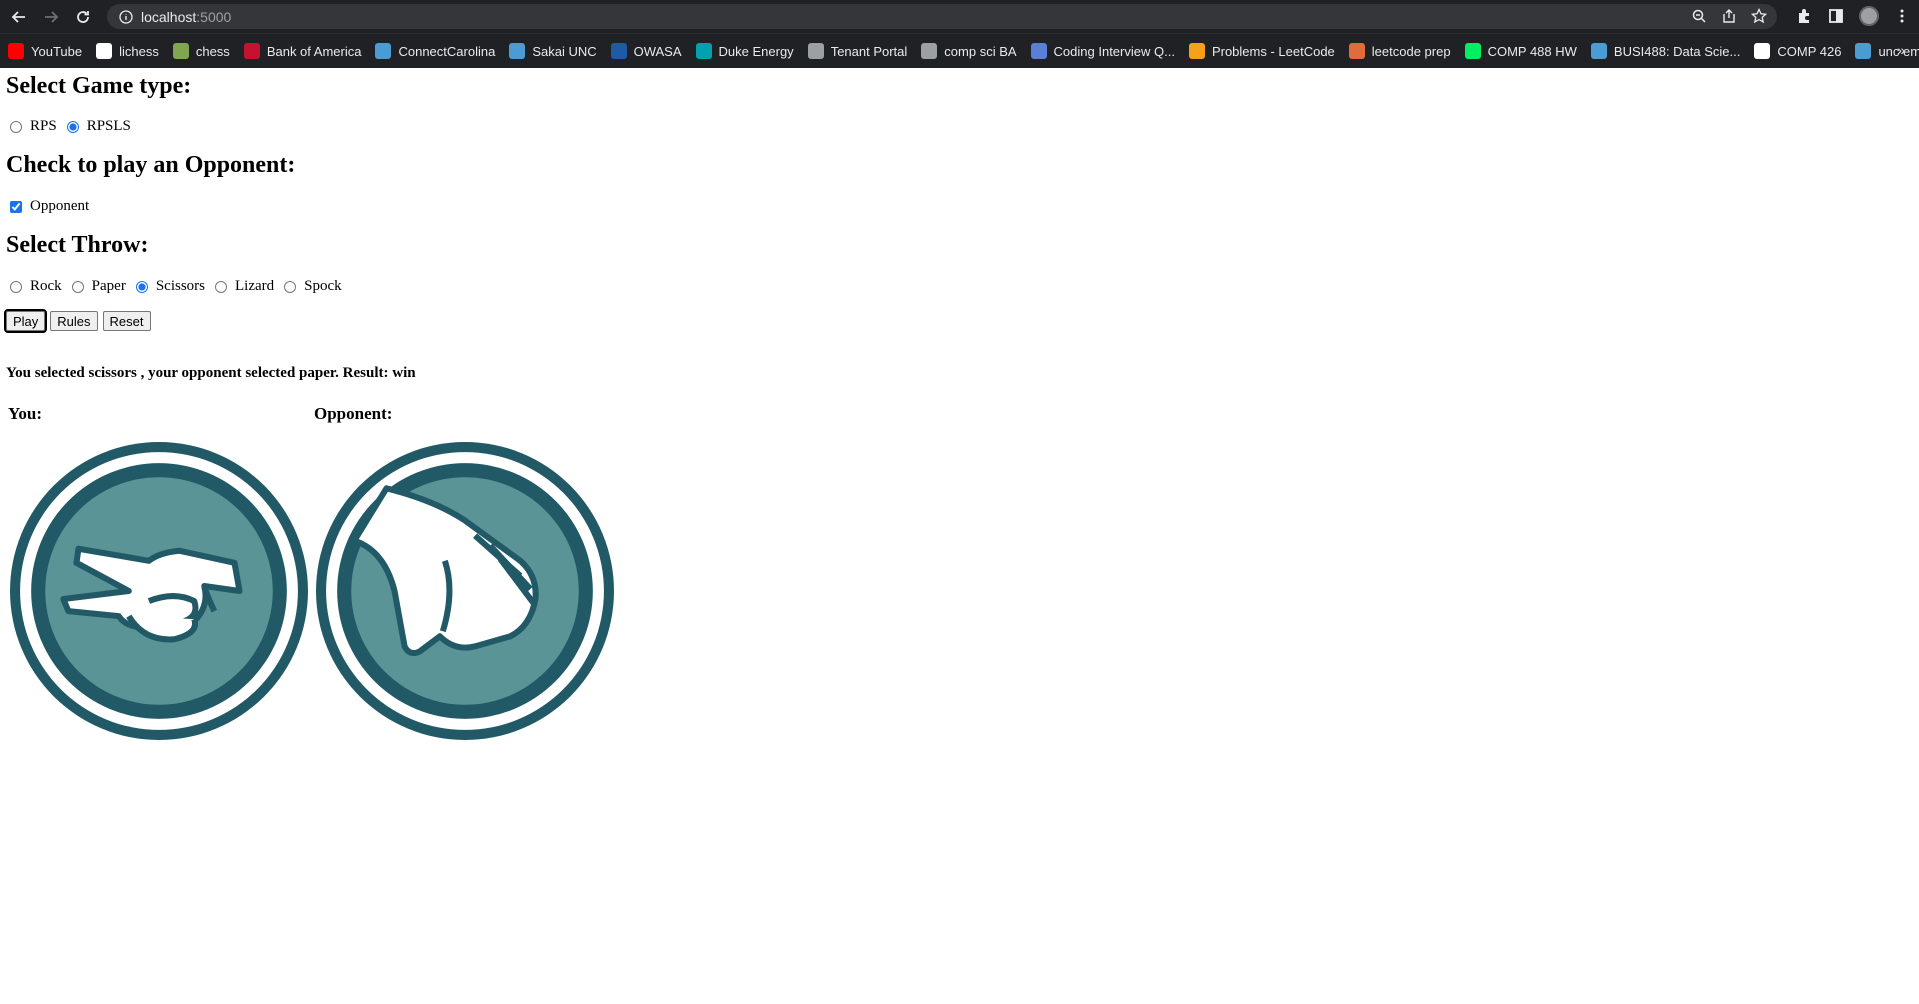 This screenshot has height=1004, width=1919. Describe the element at coordinates (159, 591) in the screenshot. I see `scissors-hand-icon` at that location.